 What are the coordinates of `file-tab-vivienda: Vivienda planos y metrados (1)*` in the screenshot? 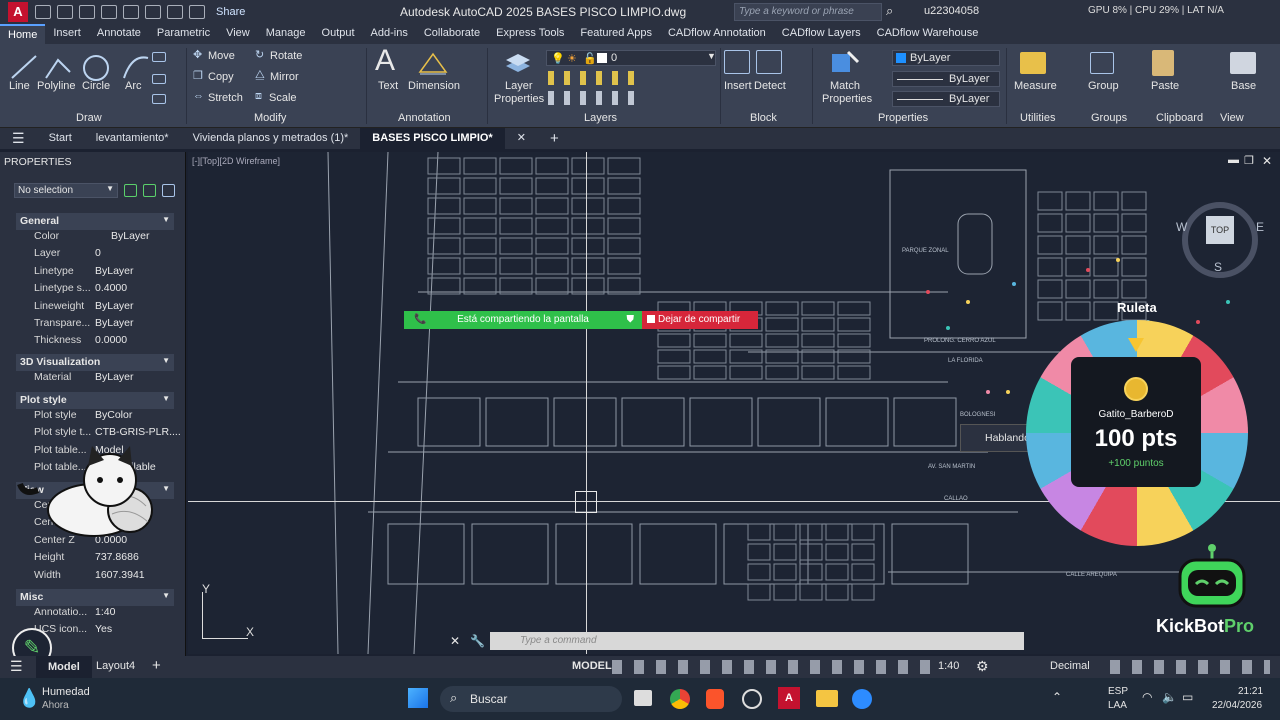 It's located at (271, 138).